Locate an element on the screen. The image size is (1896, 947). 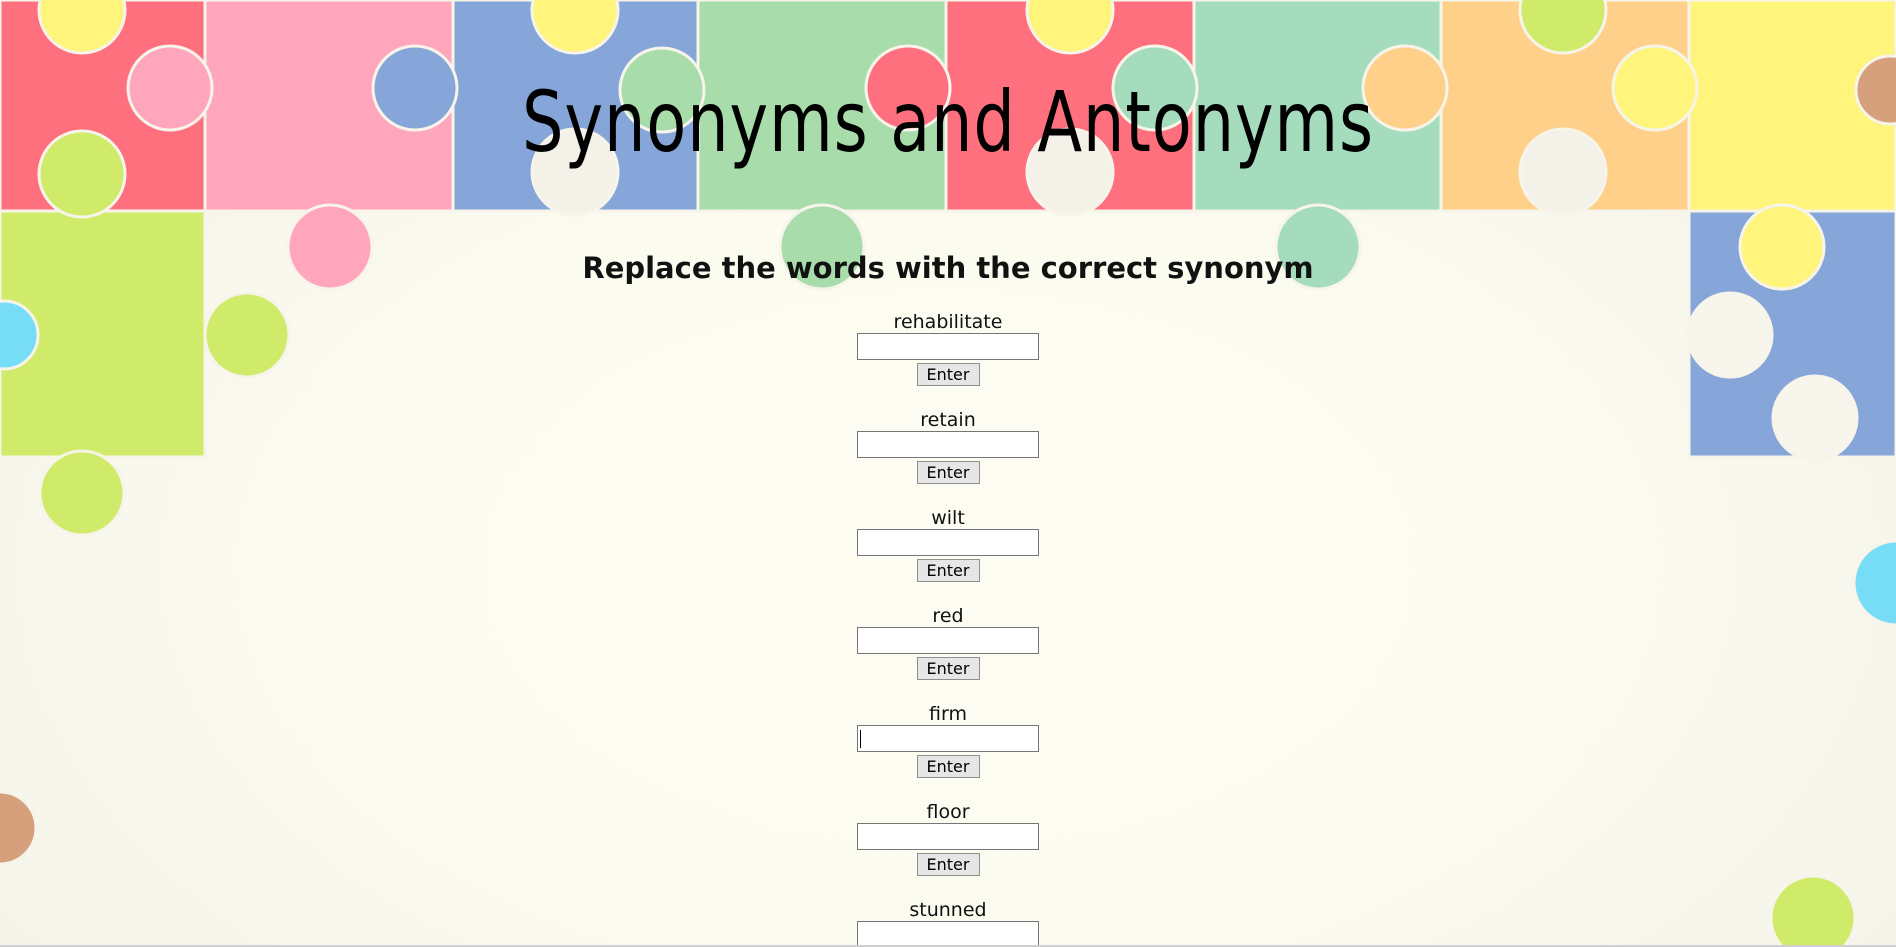
word-block-1: rehabilitate Enter is located at coordinates (948, 356).